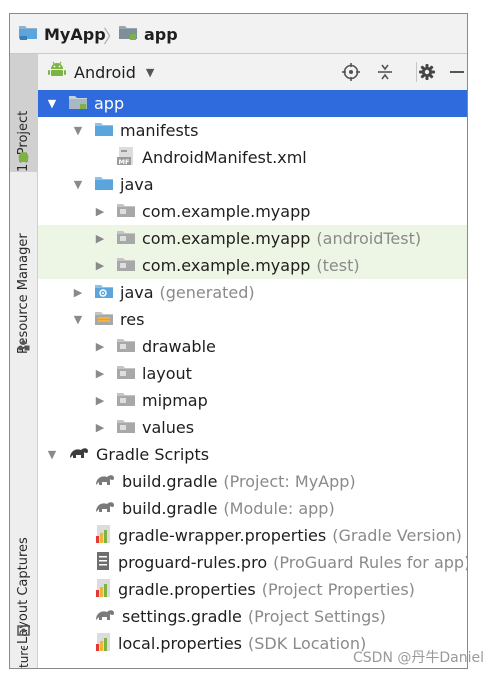 Image resolution: width=496 pixels, height=676 pixels. I want to click on tree-item-label: res, so click(132, 319).